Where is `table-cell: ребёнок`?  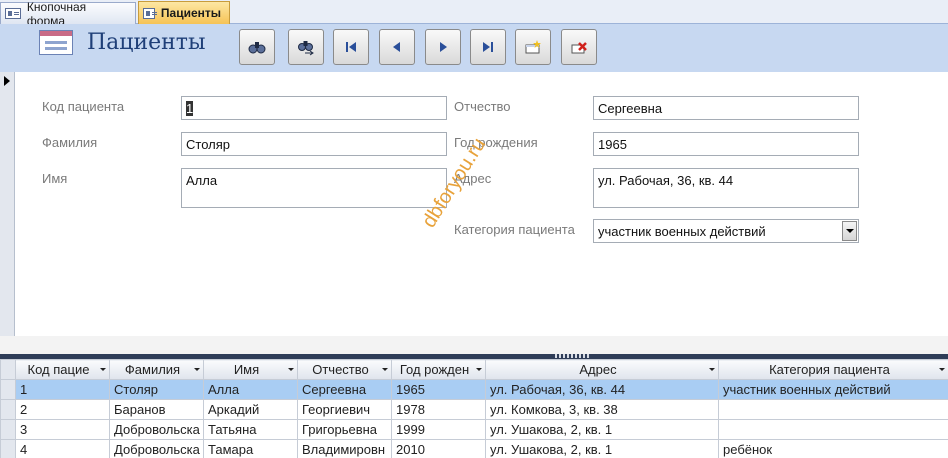
table-cell: ребёнок is located at coordinates (833, 448).